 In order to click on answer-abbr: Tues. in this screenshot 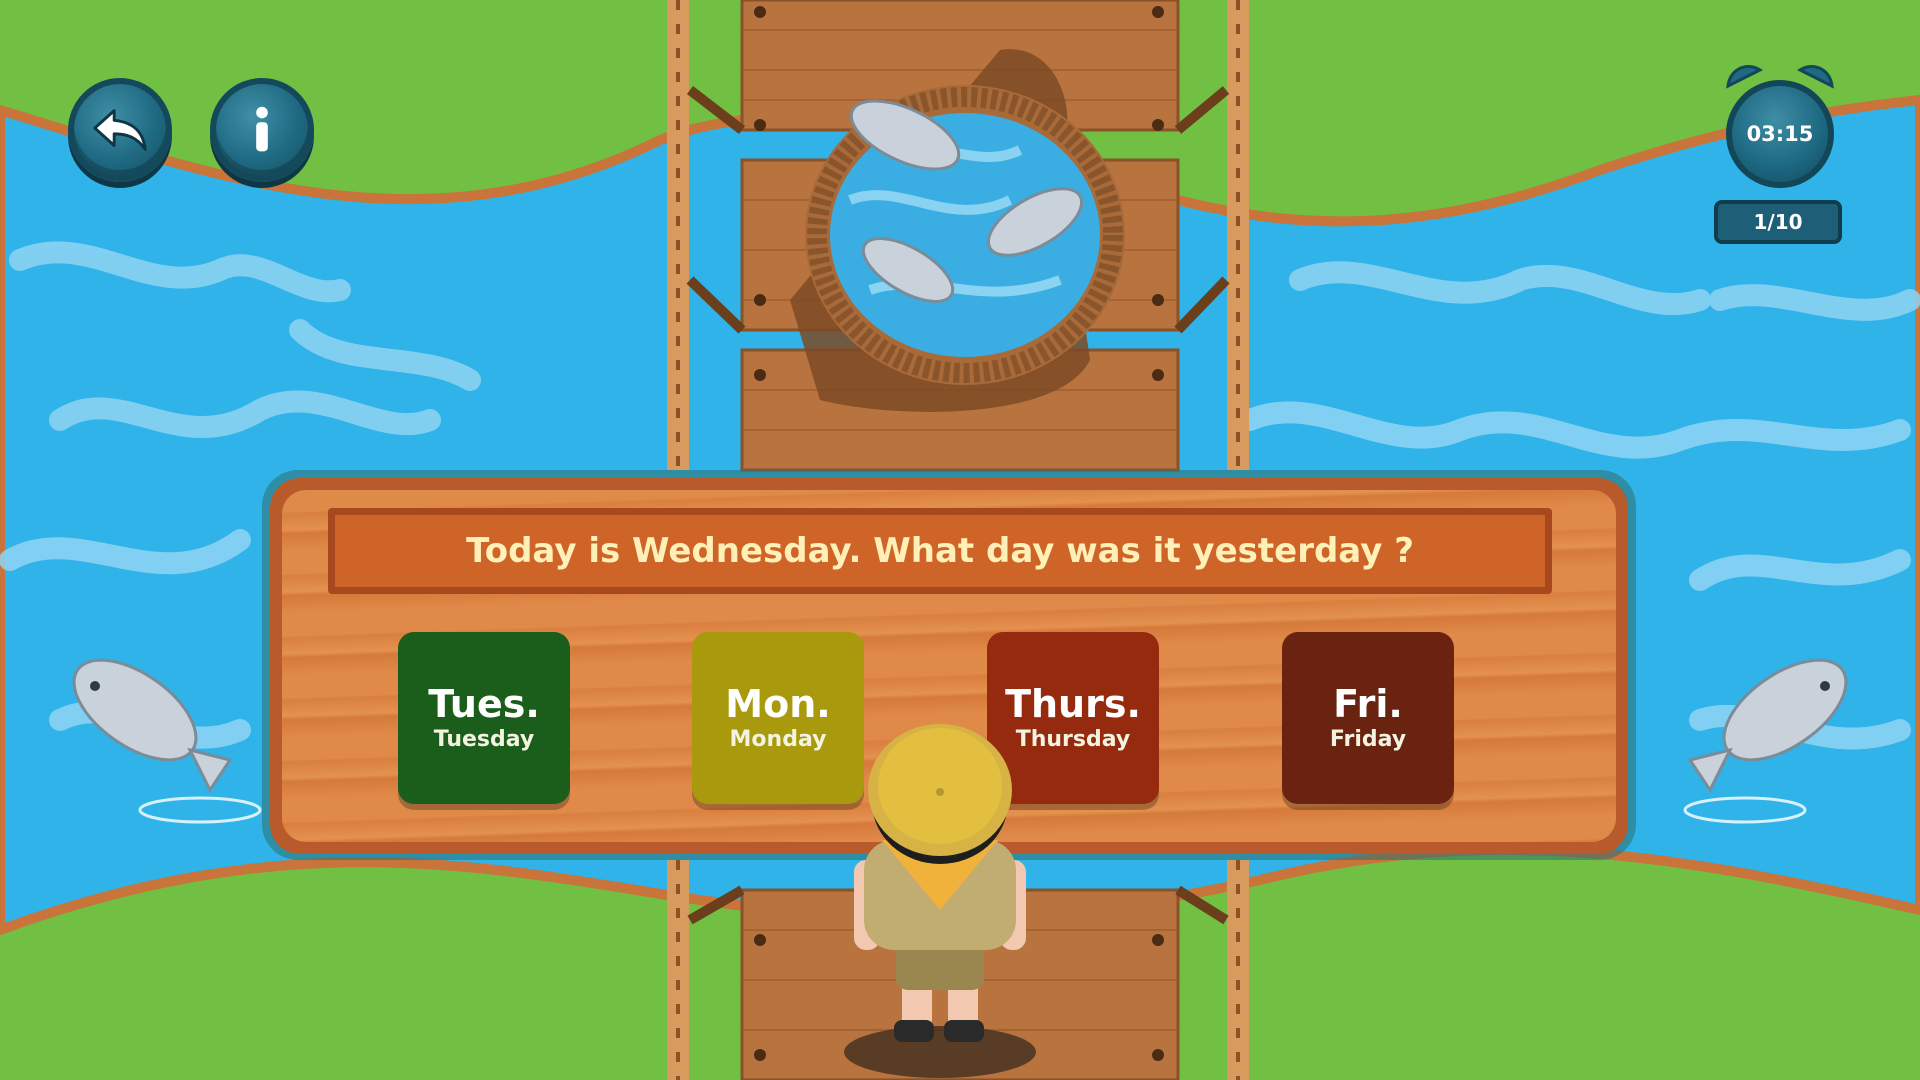, I will do `click(484, 704)`.